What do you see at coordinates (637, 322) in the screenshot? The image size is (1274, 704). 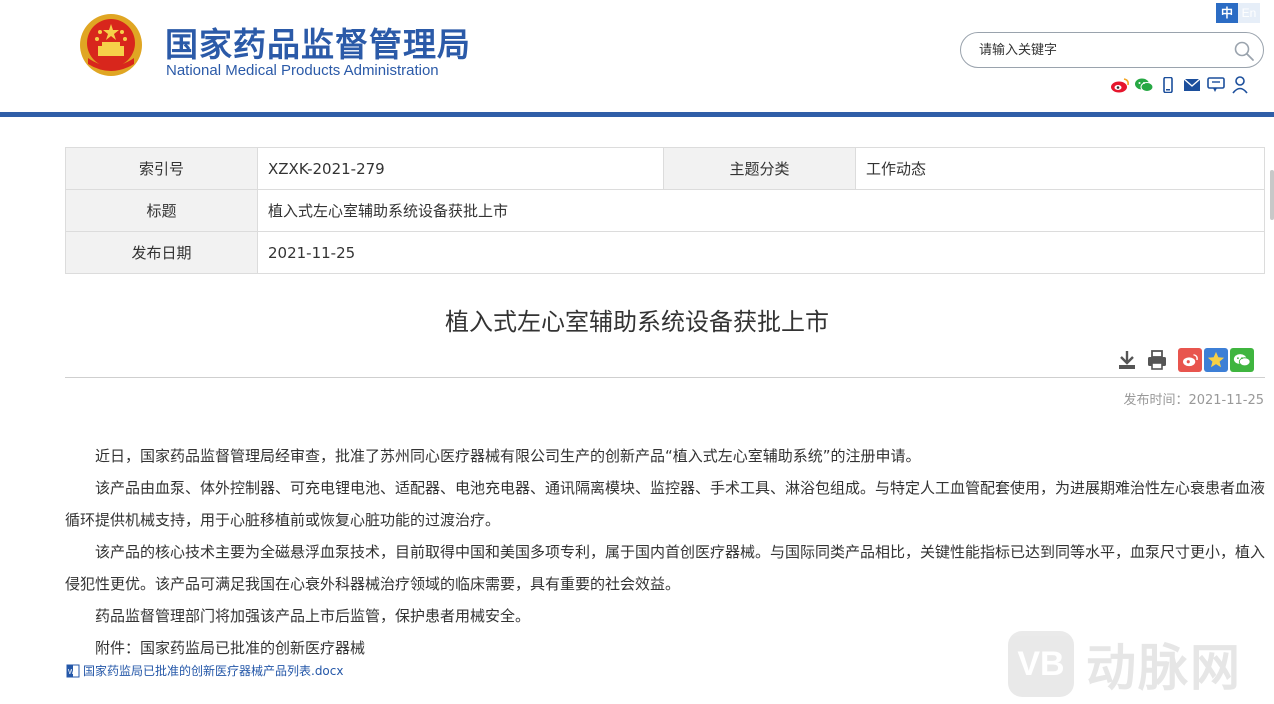 I see `article-title: 植入式左心室辅助系统设备获批上市` at bounding box center [637, 322].